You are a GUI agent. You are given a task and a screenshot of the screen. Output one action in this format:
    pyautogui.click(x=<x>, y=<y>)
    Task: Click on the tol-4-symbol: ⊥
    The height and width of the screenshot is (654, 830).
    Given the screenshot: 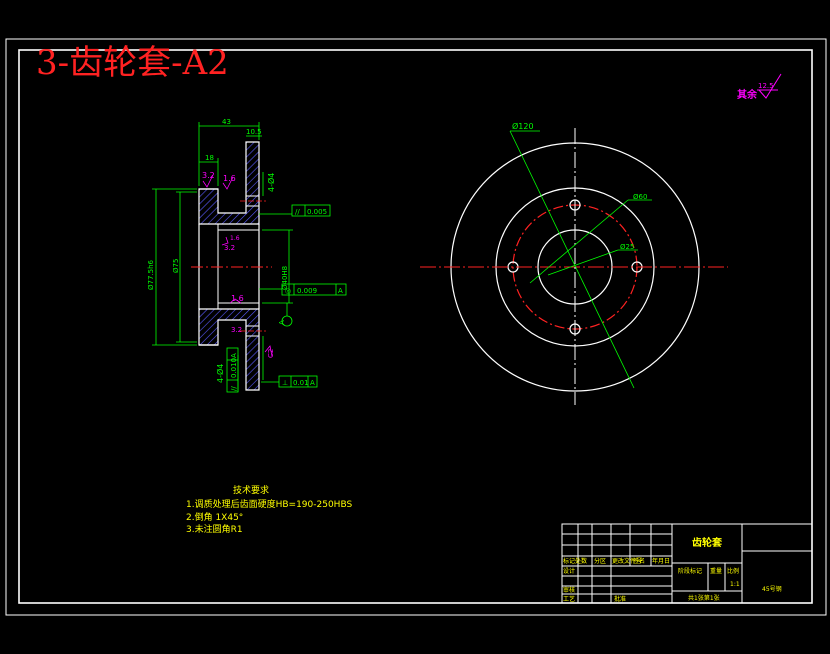 What is the action you would take?
    pyautogui.click(x=285, y=383)
    